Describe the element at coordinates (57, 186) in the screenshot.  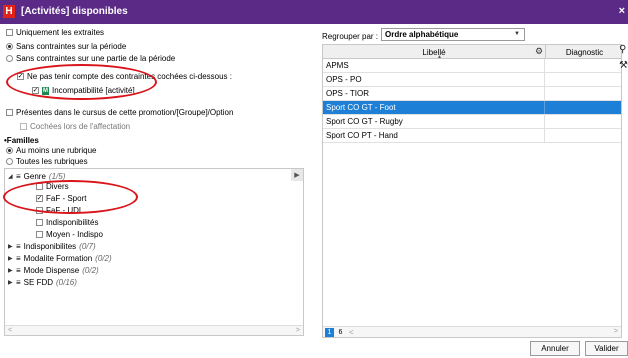
I see `tree-item-label: Divers` at that location.